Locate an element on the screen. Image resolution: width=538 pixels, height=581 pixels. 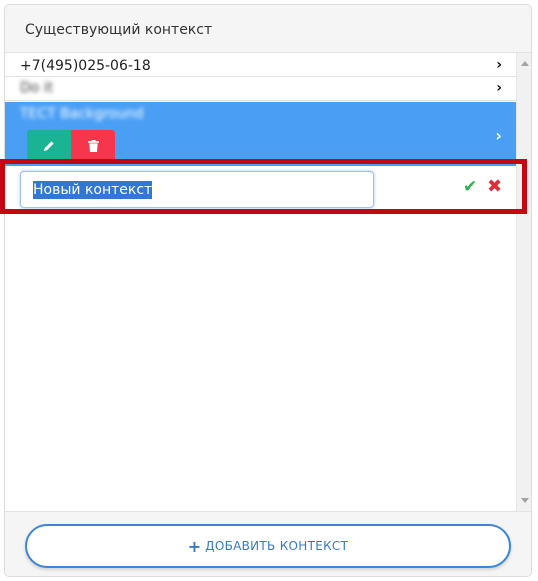
list-item: Do it › is located at coordinates (260, 89).